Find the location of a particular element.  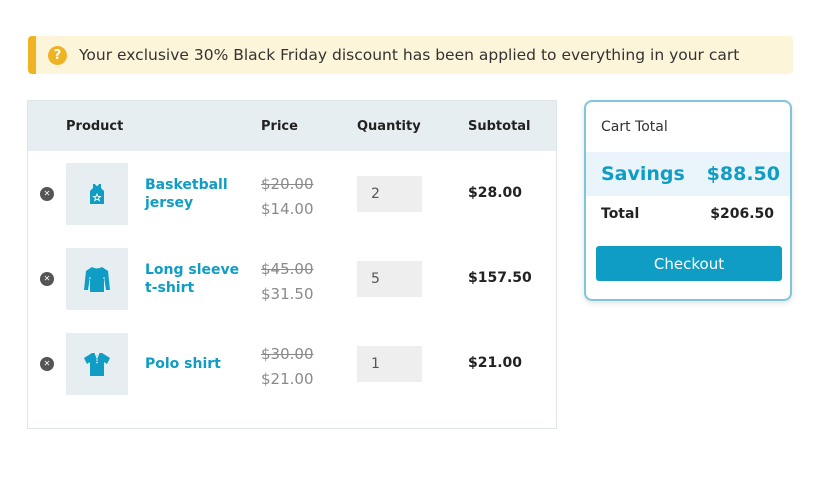

jersey-icon is located at coordinates (97, 194).